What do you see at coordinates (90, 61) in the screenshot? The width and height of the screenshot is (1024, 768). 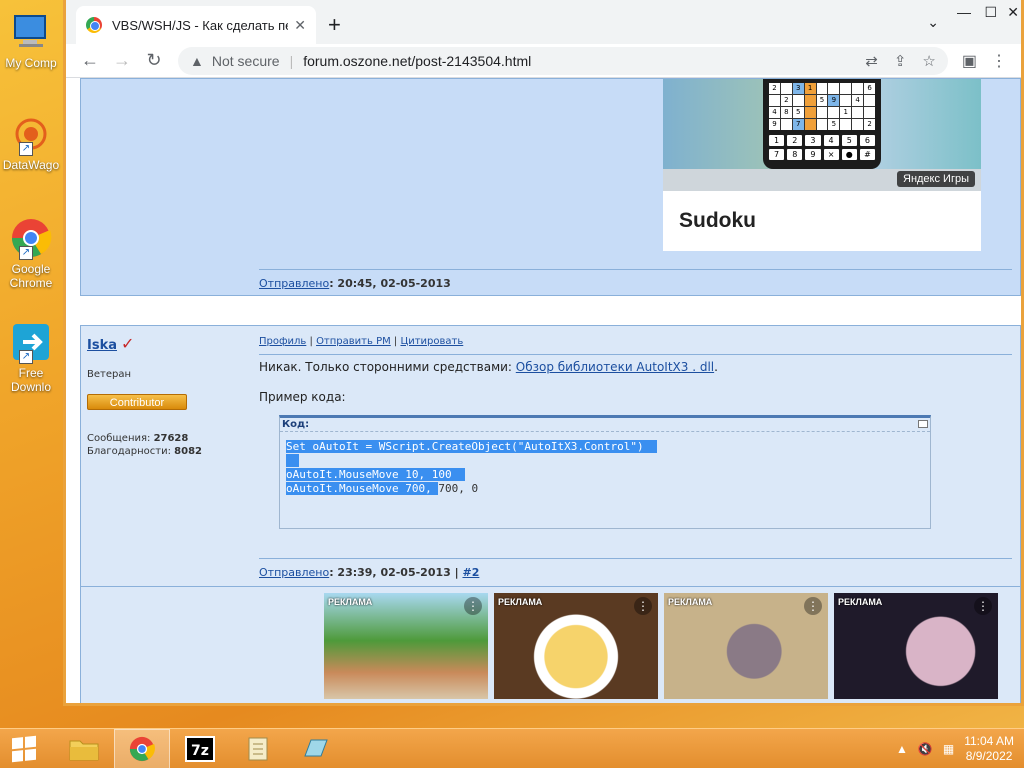 I see `back-button: ←` at bounding box center [90, 61].